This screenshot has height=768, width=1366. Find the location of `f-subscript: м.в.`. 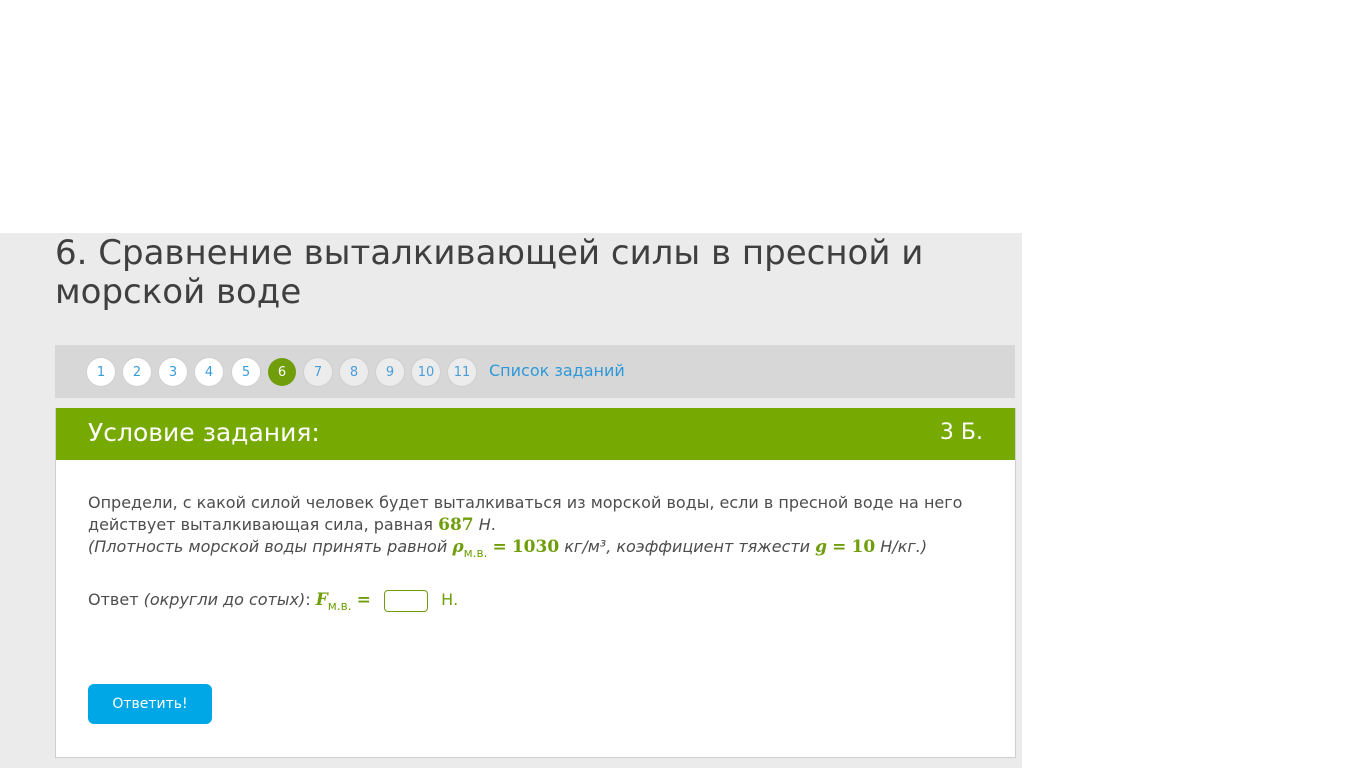

f-subscript: м.в. is located at coordinates (339, 606).